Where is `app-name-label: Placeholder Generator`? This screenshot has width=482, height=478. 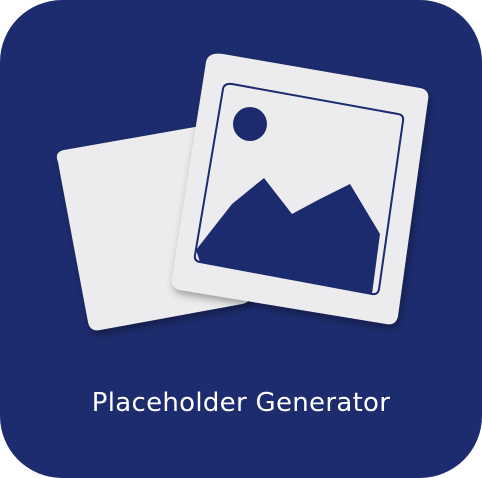
app-name-label: Placeholder Generator is located at coordinates (241, 403).